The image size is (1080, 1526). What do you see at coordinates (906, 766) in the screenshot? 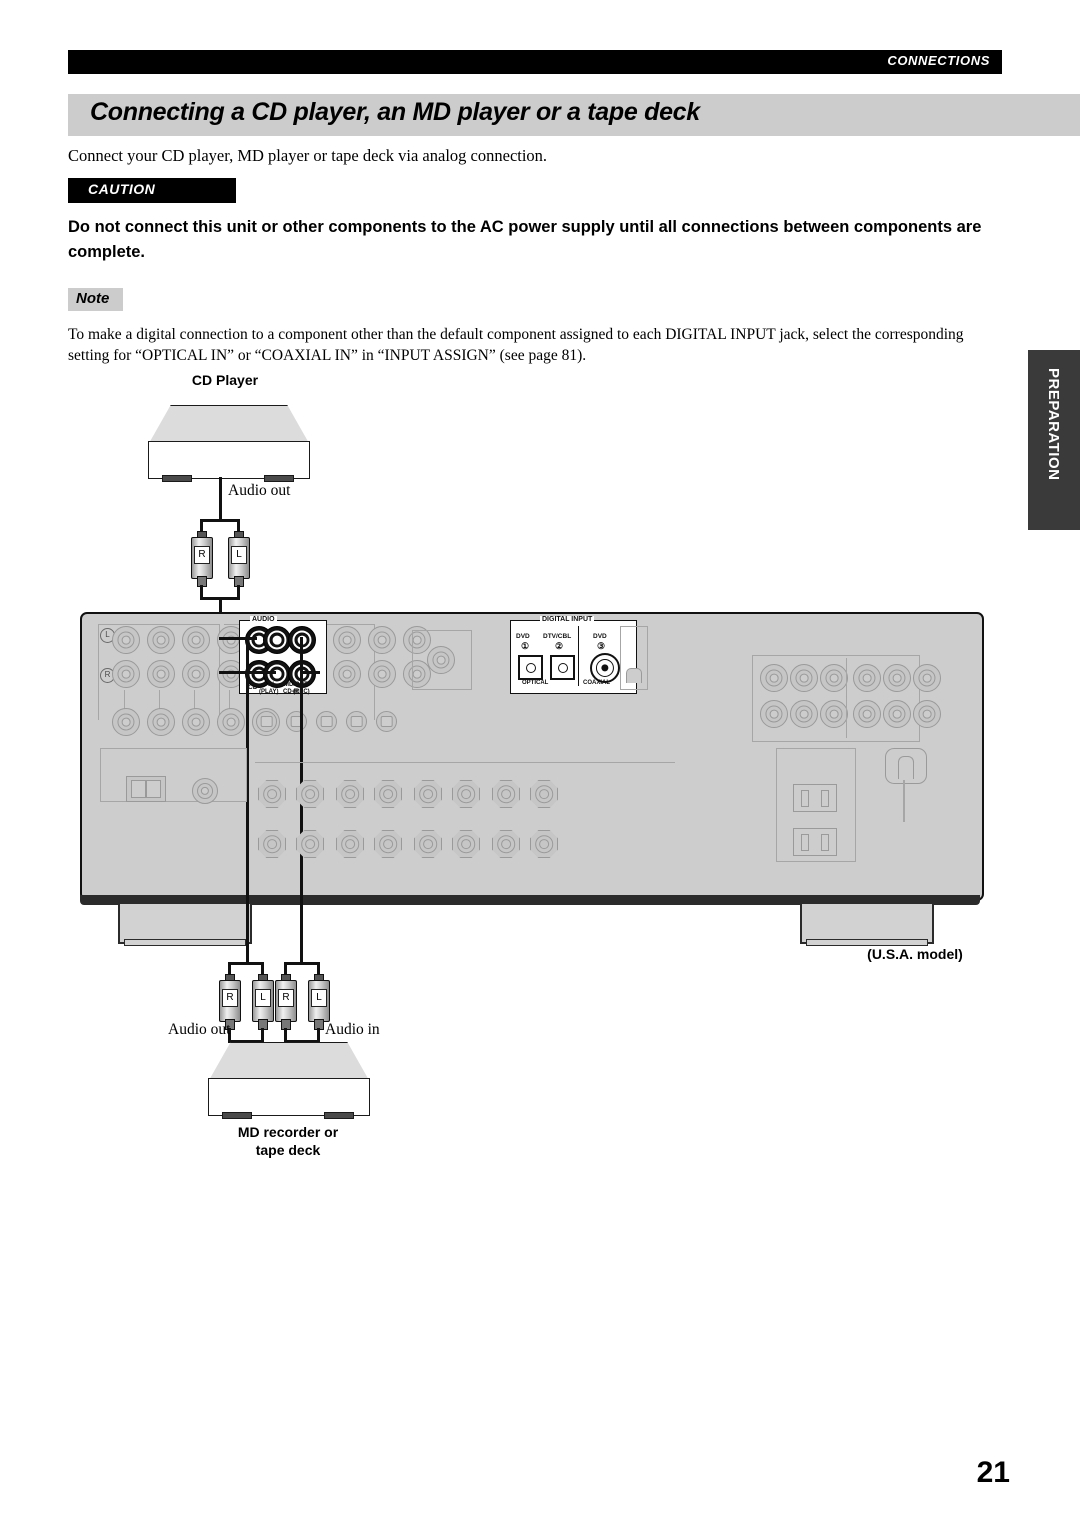
I see `power-cord-clip-icon` at bounding box center [906, 766].